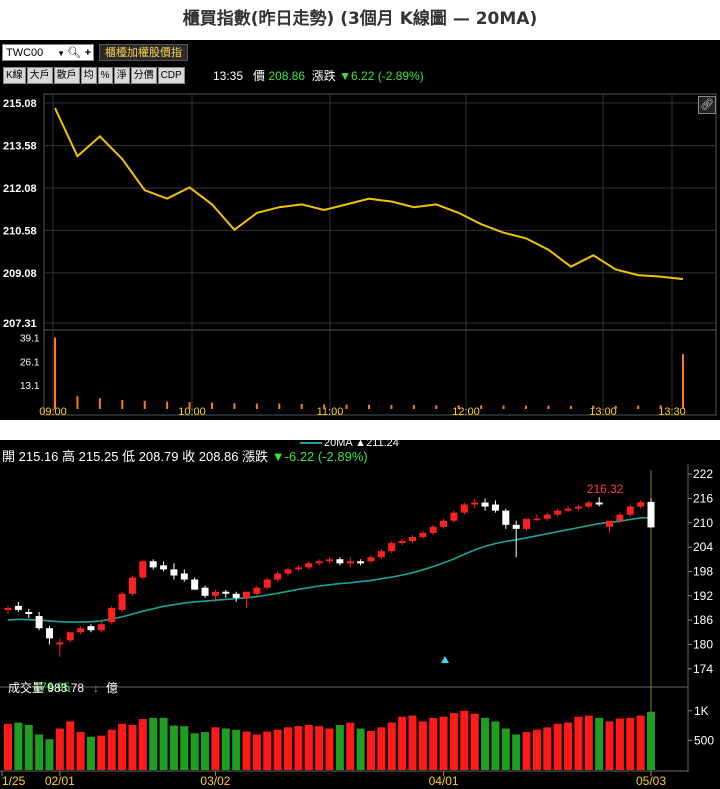  I want to click on link-icon: 🔗︎, so click(707, 105).